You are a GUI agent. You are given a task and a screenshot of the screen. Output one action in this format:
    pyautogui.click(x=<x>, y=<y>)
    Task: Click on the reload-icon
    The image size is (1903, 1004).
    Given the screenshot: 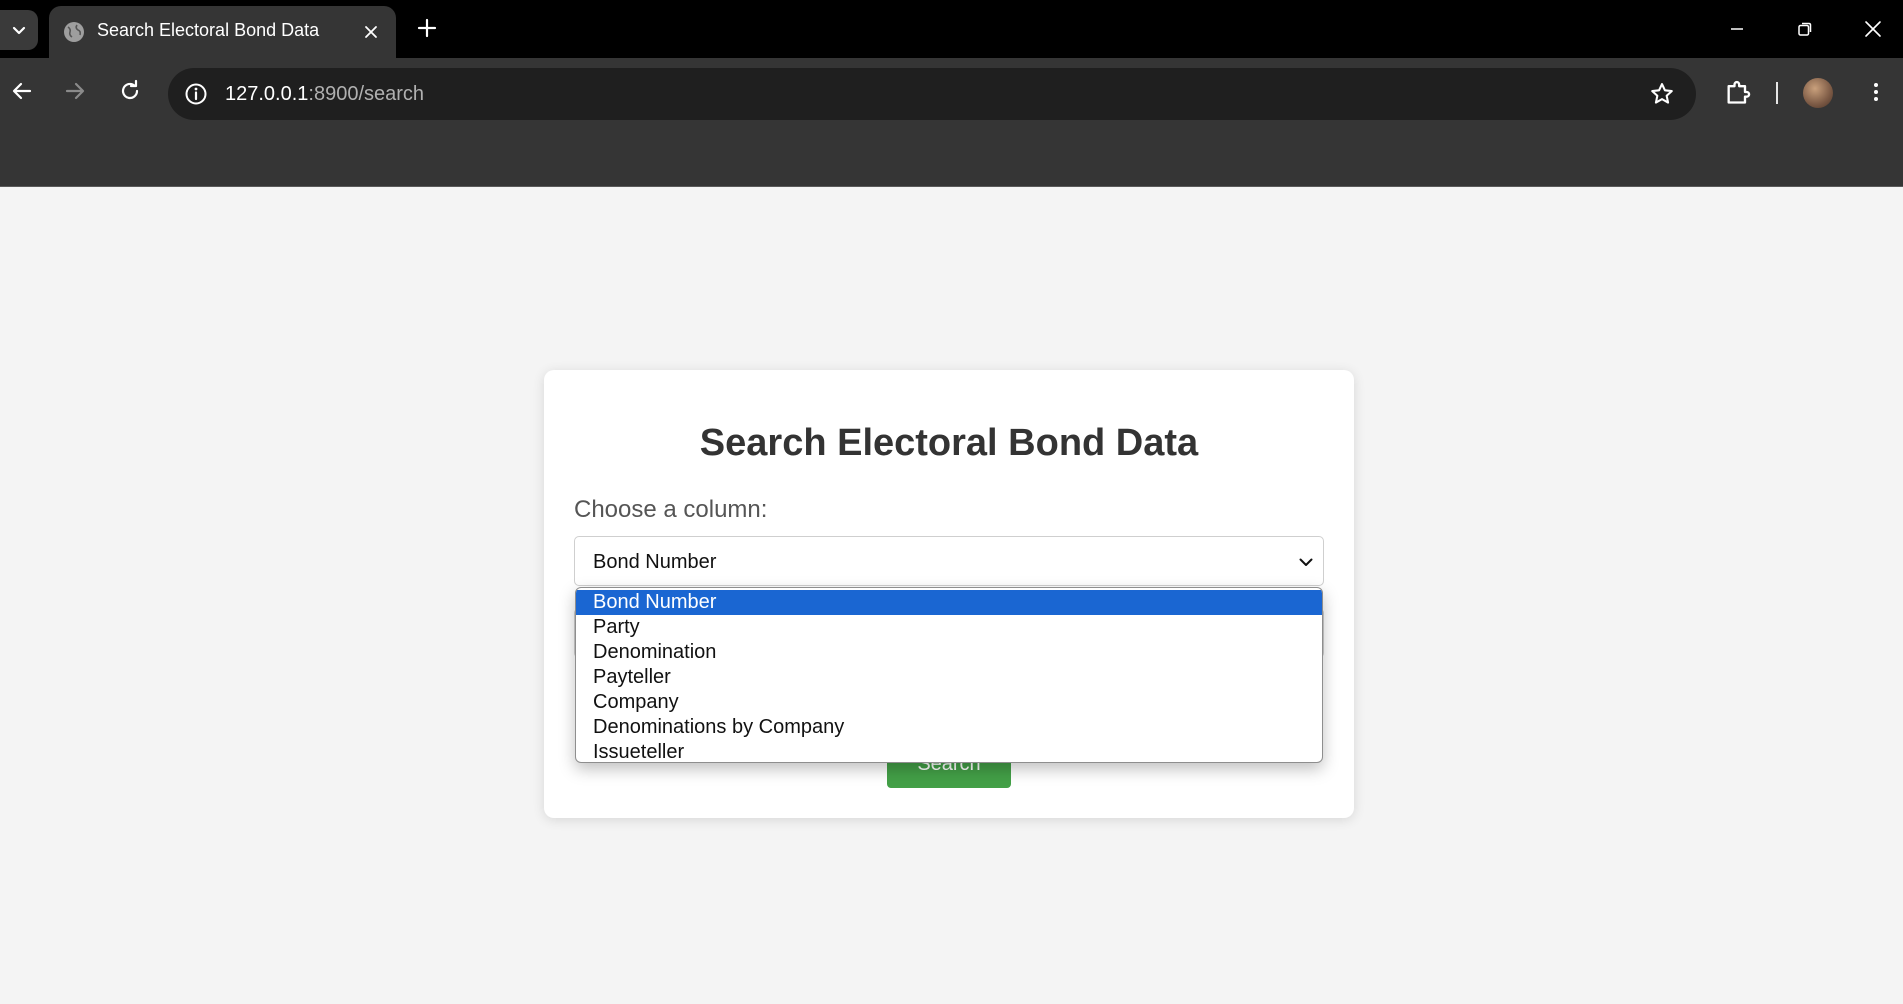 What is the action you would take?
    pyautogui.click(x=130, y=89)
    